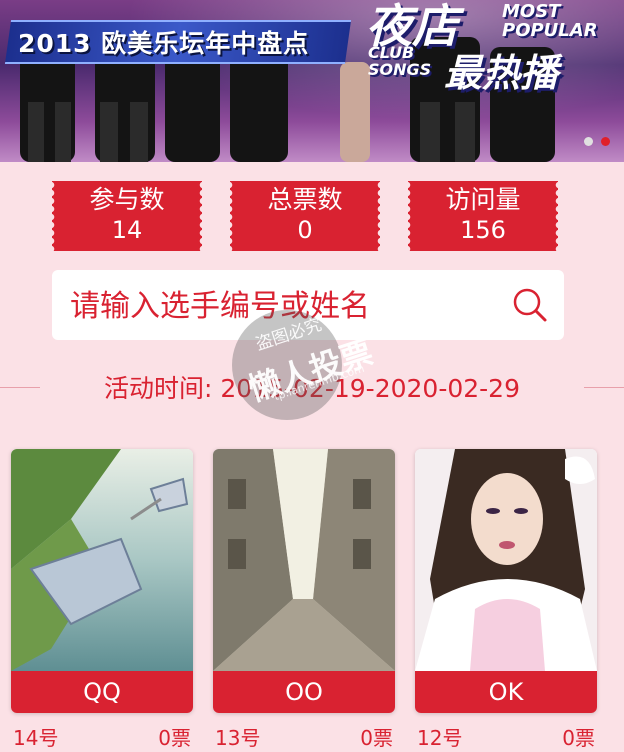 Image resolution: width=624 pixels, height=752 pixels. What do you see at coordinates (597, 141) in the screenshot?
I see `carousel-indicators` at bounding box center [597, 141].